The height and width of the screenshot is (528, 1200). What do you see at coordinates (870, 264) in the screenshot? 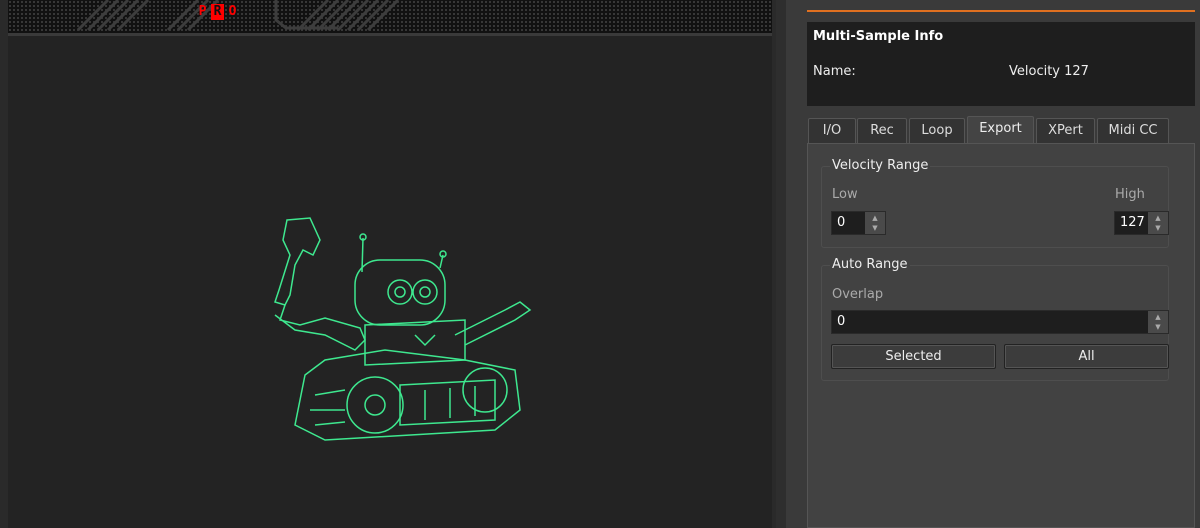
I see `auto-range-title: Auto Range` at bounding box center [870, 264].